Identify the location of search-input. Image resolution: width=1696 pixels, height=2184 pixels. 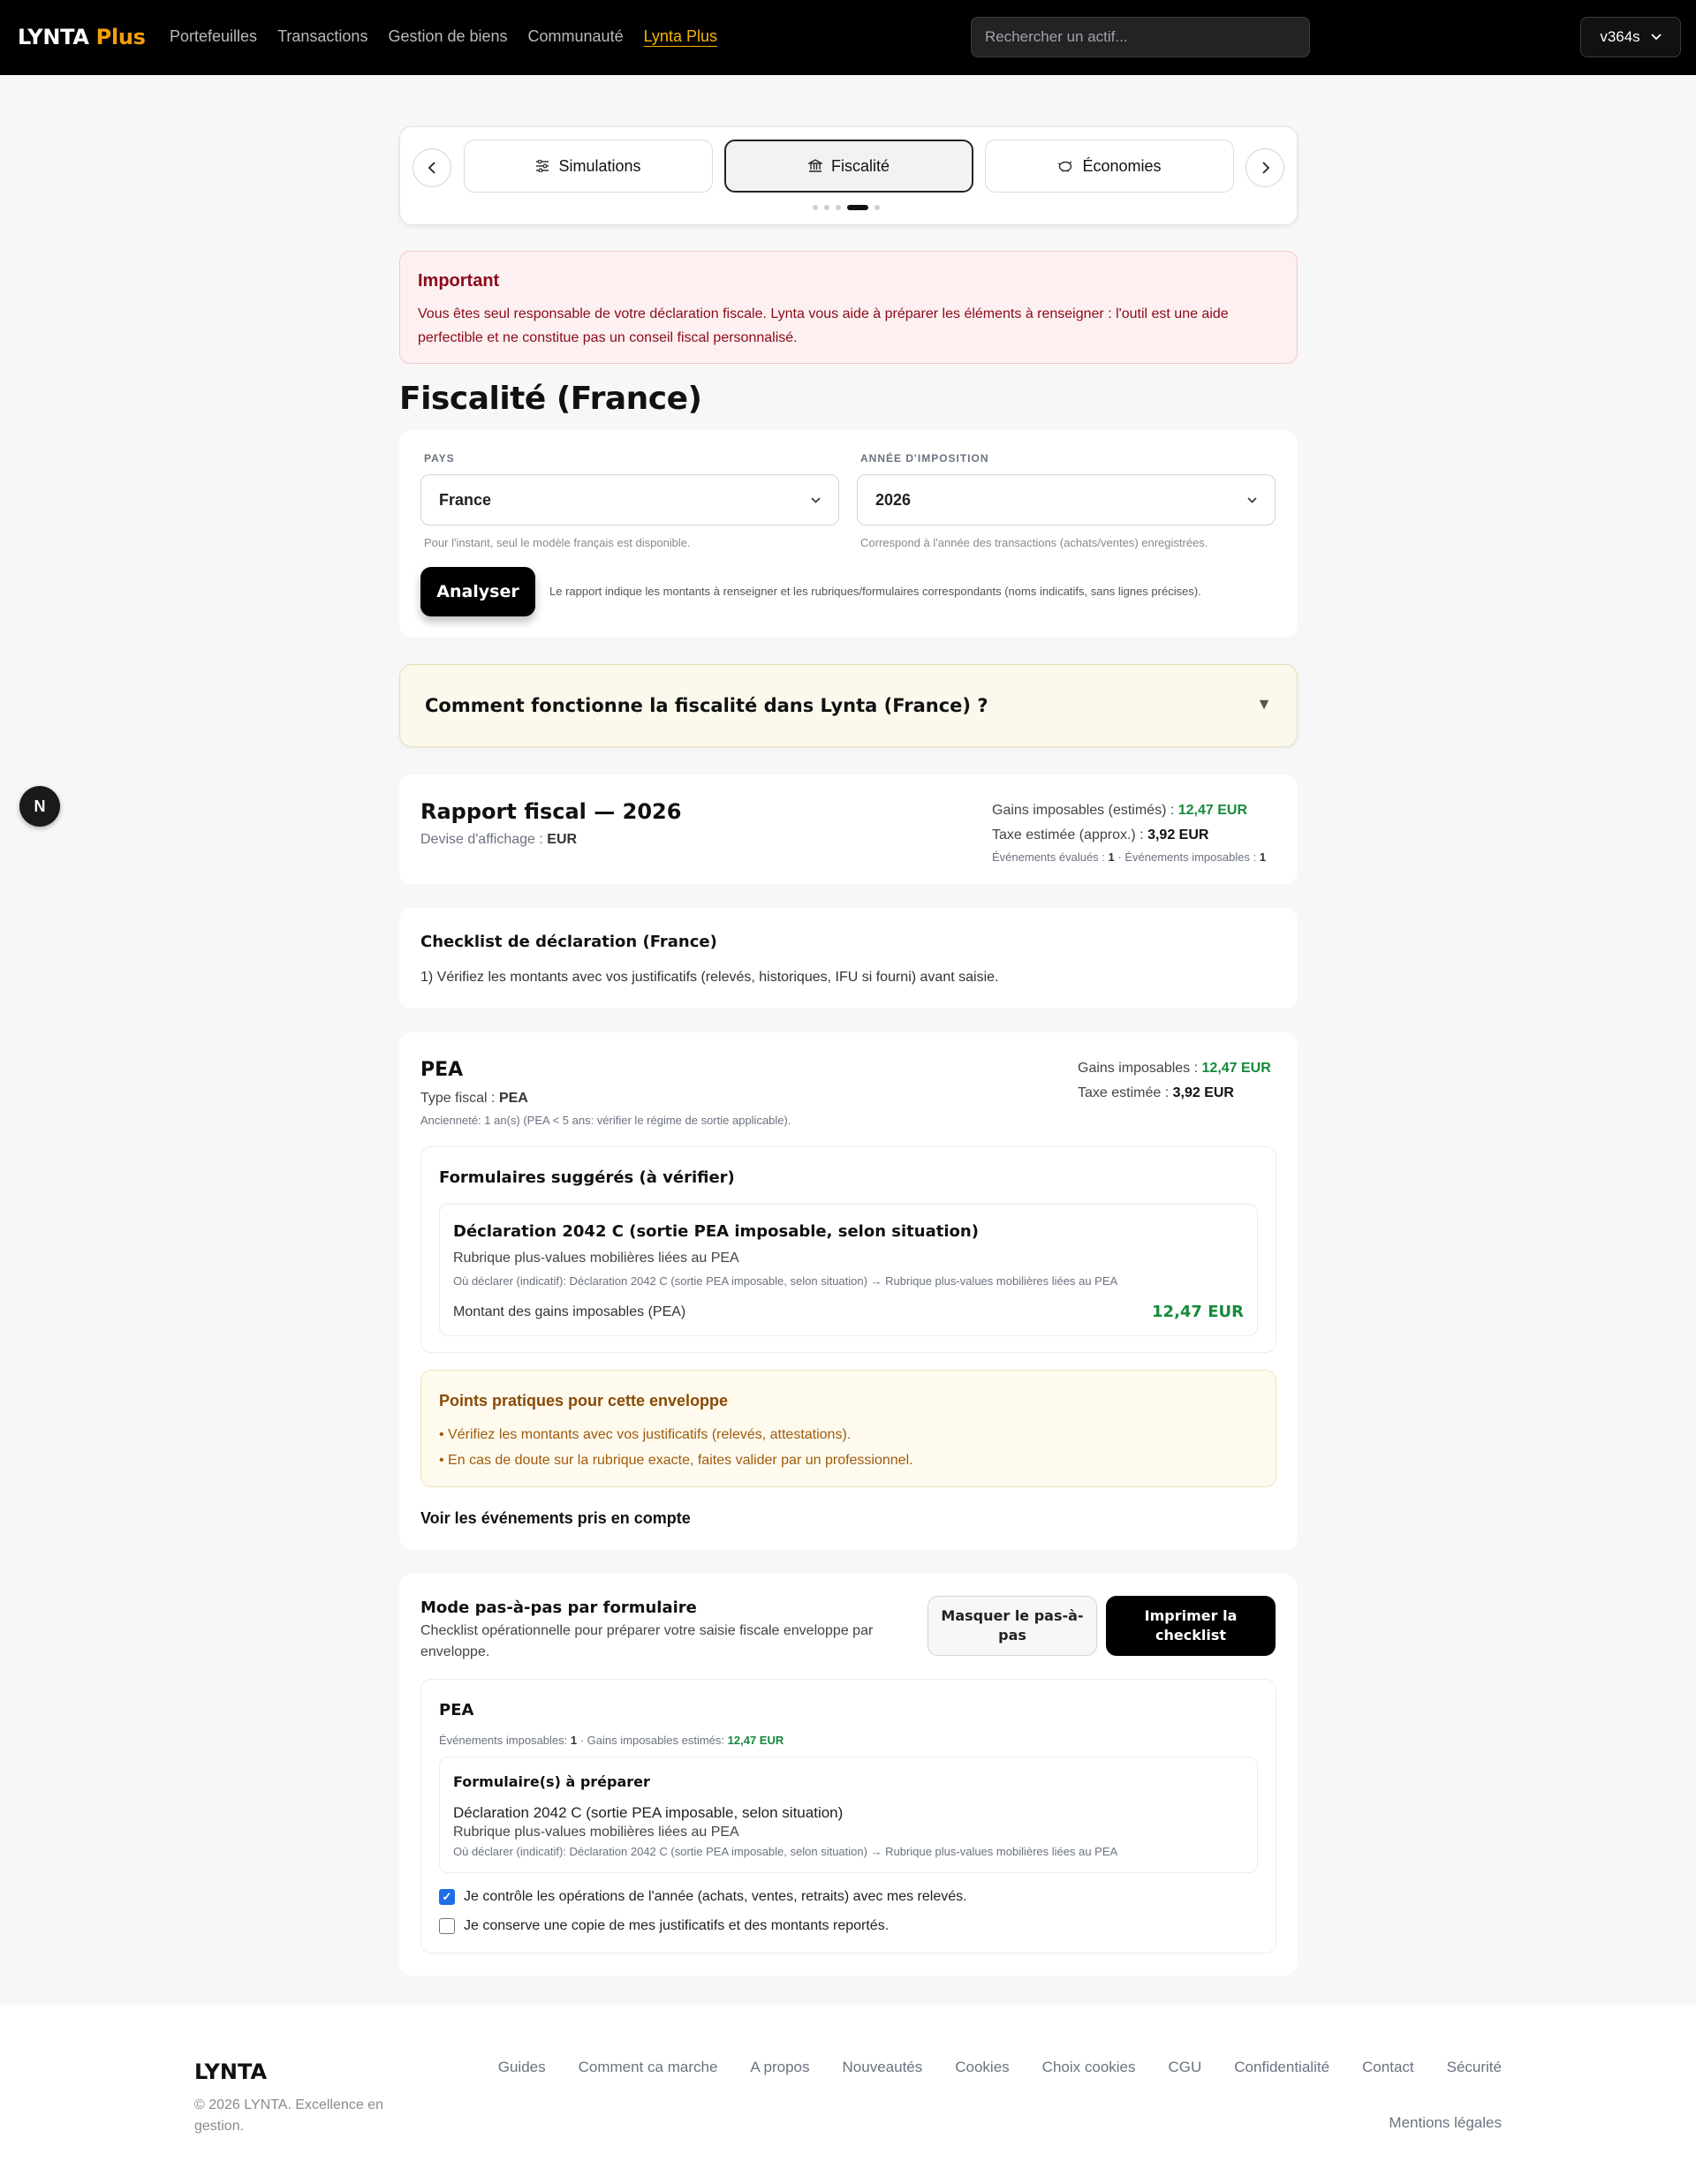
(1140, 37).